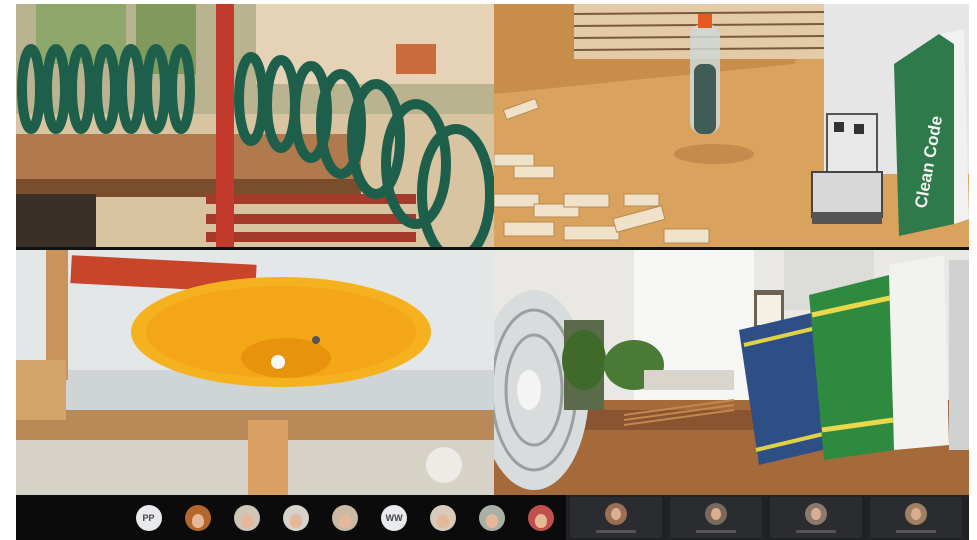  I want to click on avatar-initials: WW, so click(394, 517).